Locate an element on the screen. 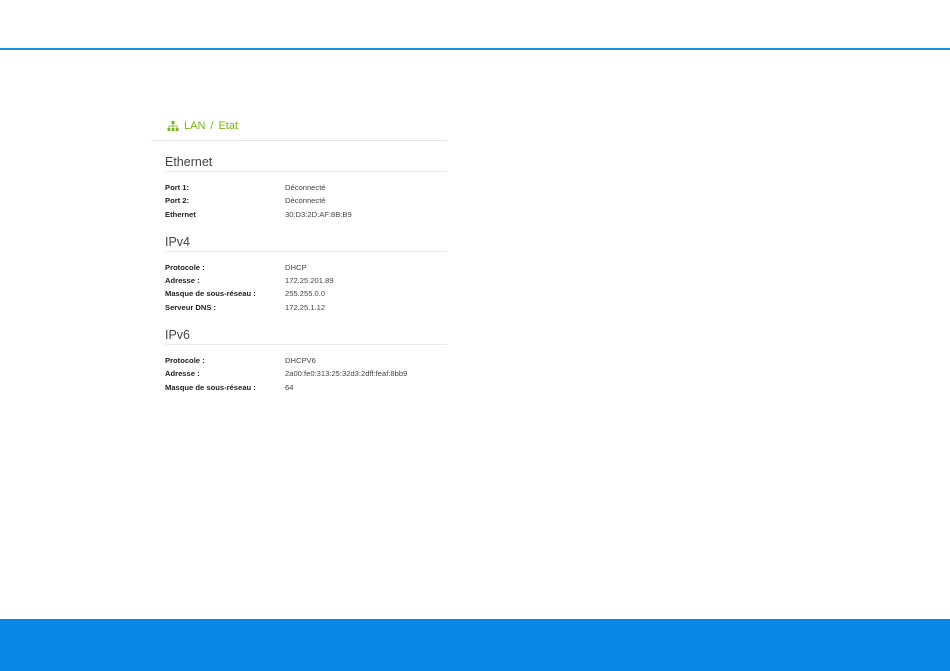 The image size is (950, 671). row-value: DHCP is located at coordinates (296, 267).